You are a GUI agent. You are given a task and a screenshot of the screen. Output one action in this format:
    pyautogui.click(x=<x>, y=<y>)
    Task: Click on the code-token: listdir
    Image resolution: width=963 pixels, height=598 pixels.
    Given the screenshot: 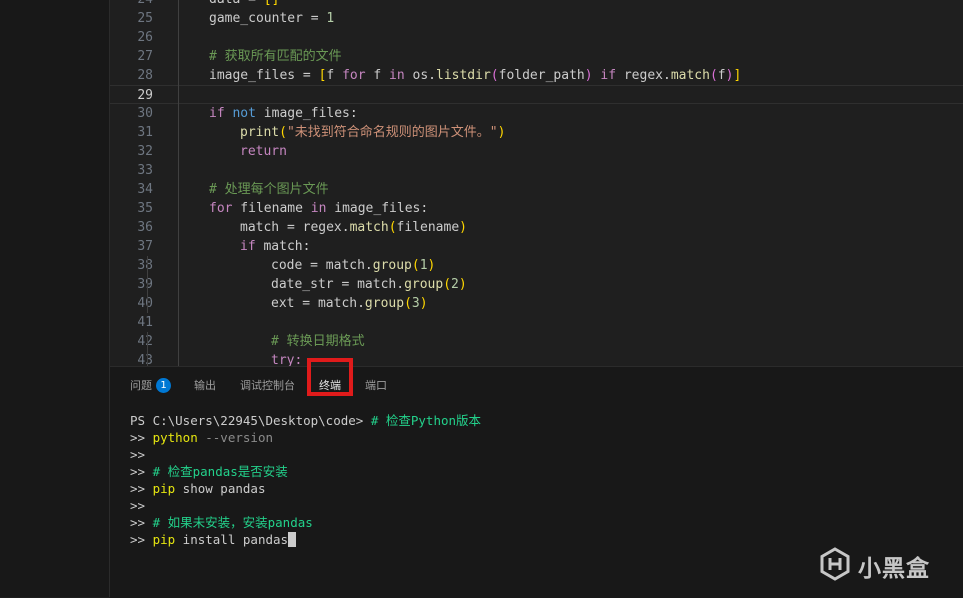 What is the action you would take?
    pyautogui.click(x=463, y=75)
    